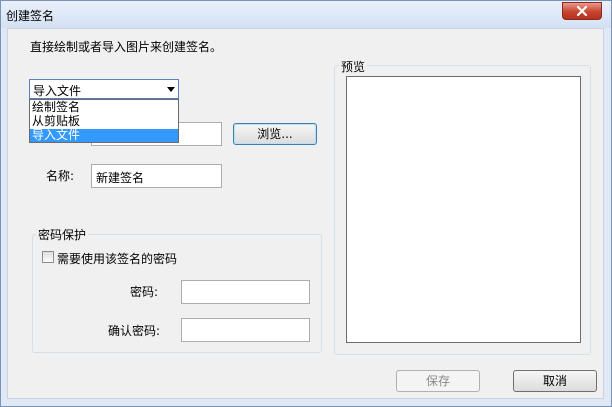 This screenshot has width=612, height=407. What do you see at coordinates (144, 292) in the screenshot?
I see `password-label: 密码:` at bounding box center [144, 292].